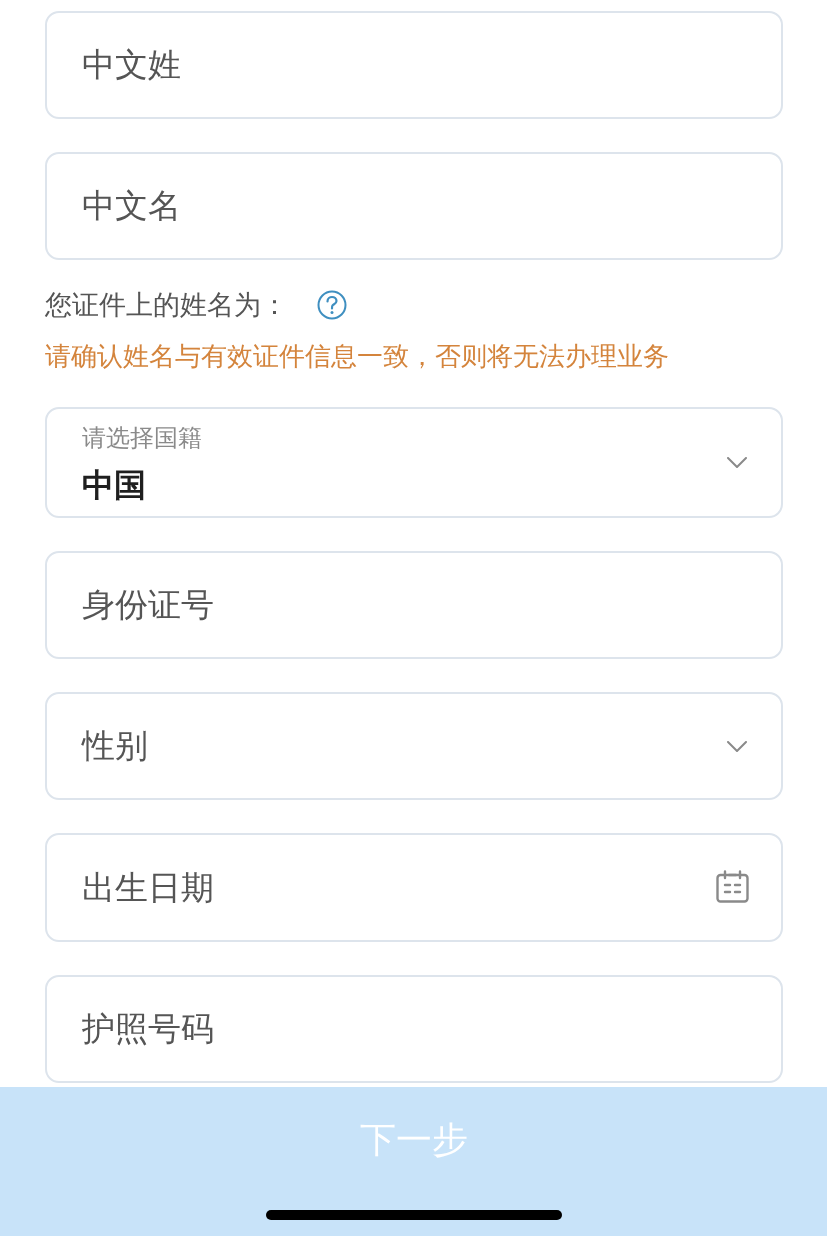 This screenshot has width=827, height=1236. Describe the element at coordinates (332, 305) in the screenshot. I see `help-icon` at that location.